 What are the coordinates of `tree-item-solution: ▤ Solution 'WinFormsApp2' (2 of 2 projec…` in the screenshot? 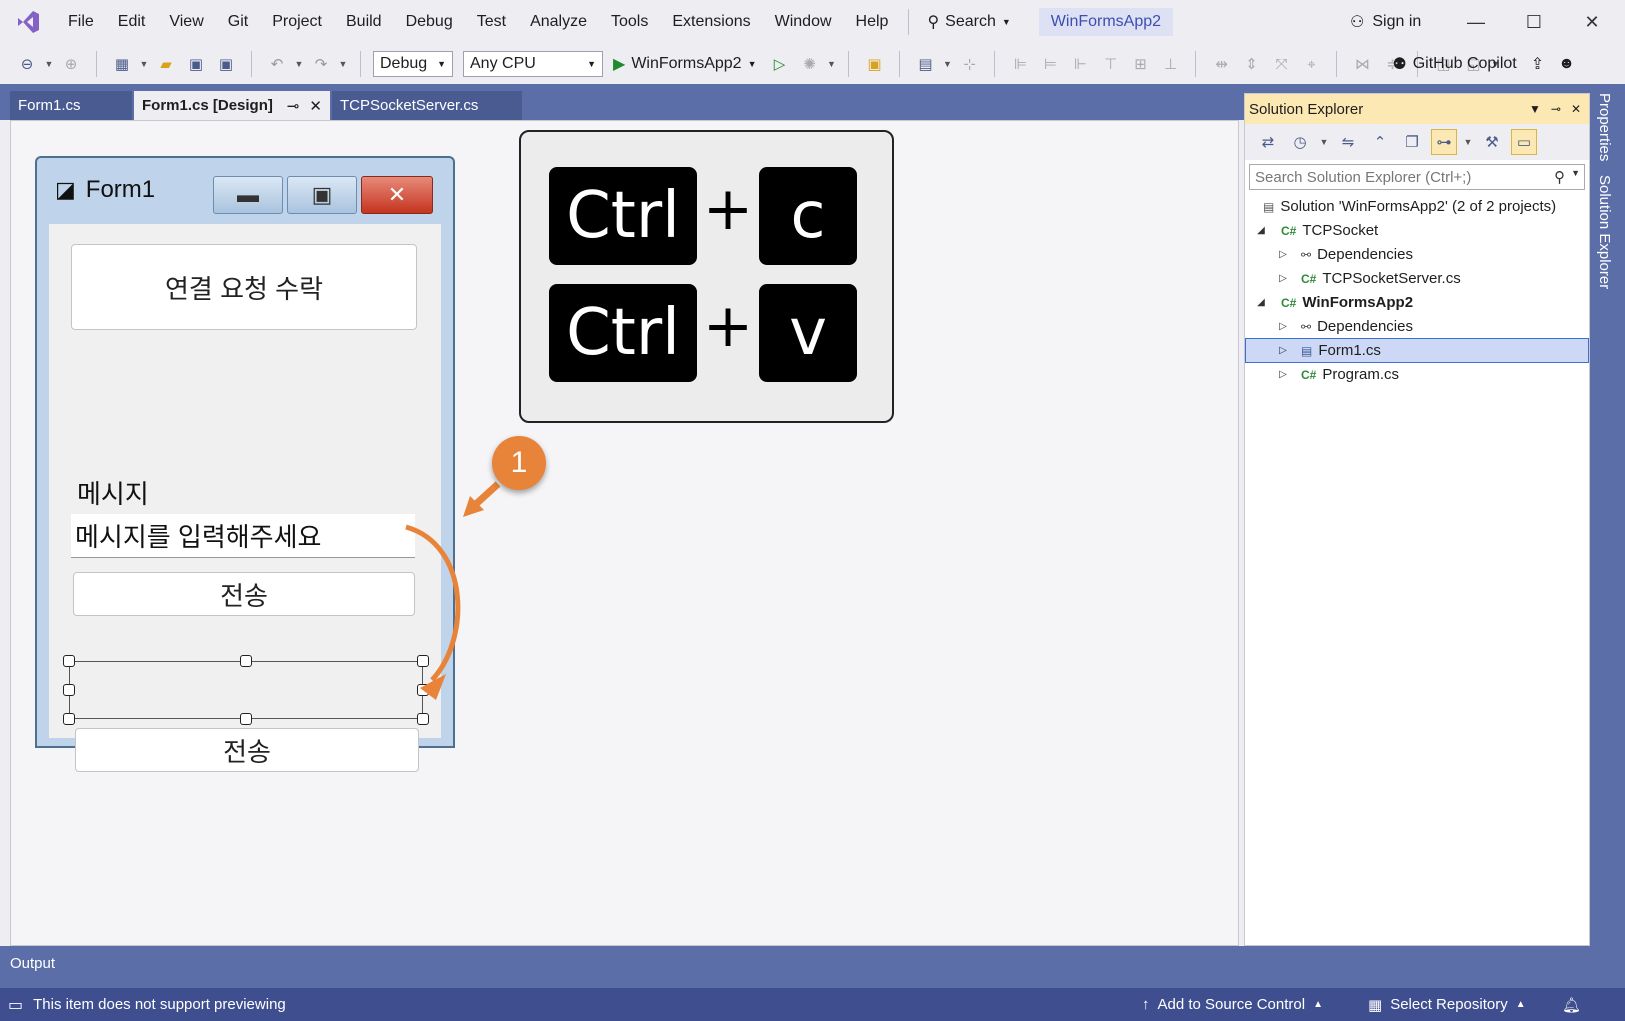 It's located at (1417, 206).